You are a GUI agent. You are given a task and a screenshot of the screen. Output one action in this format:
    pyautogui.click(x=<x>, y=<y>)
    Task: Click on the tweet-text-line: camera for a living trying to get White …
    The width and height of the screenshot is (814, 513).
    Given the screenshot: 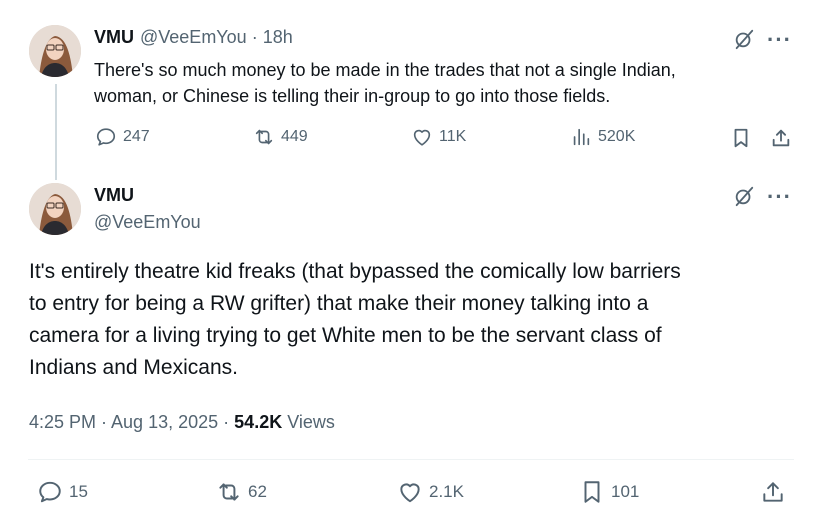 What is the action you would take?
    pyautogui.click(x=345, y=335)
    